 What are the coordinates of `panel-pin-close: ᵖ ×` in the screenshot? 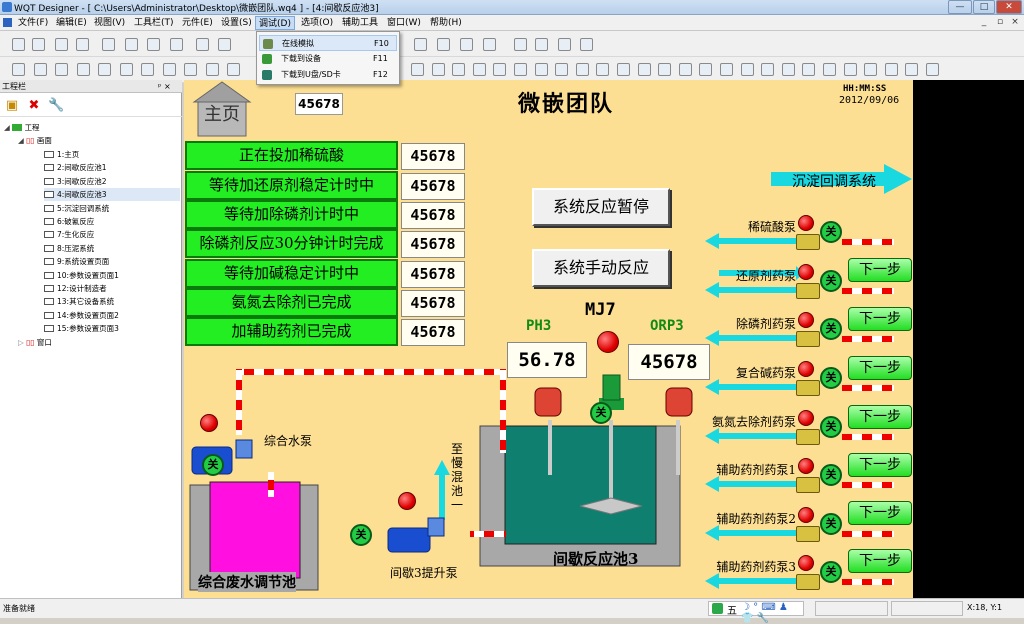 It's located at (164, 86).